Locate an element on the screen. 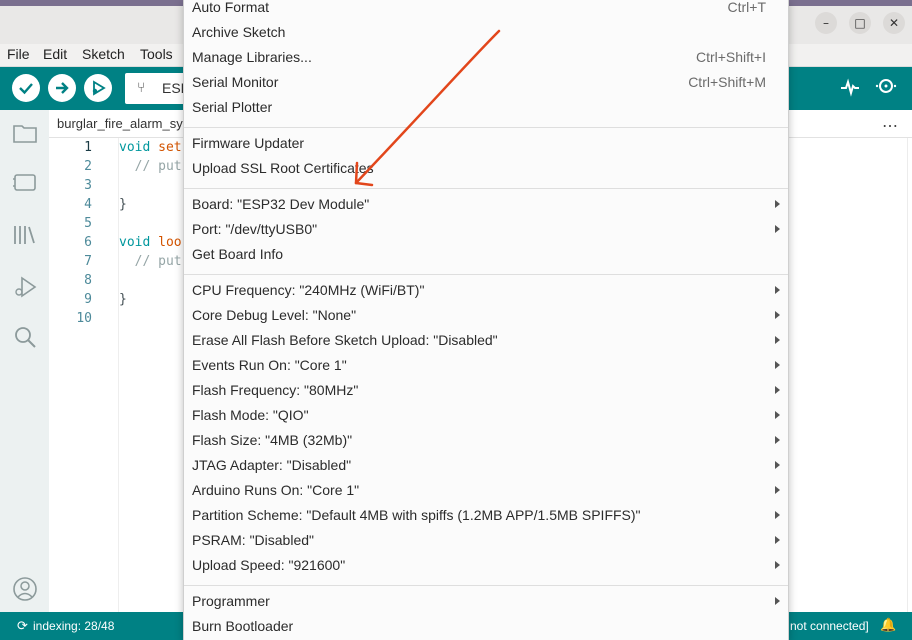 The width and height of the screenshot is (912, 640). menu-item-flash-mode: Flash Mode: "QIO" is located at coordinates (486, 417).